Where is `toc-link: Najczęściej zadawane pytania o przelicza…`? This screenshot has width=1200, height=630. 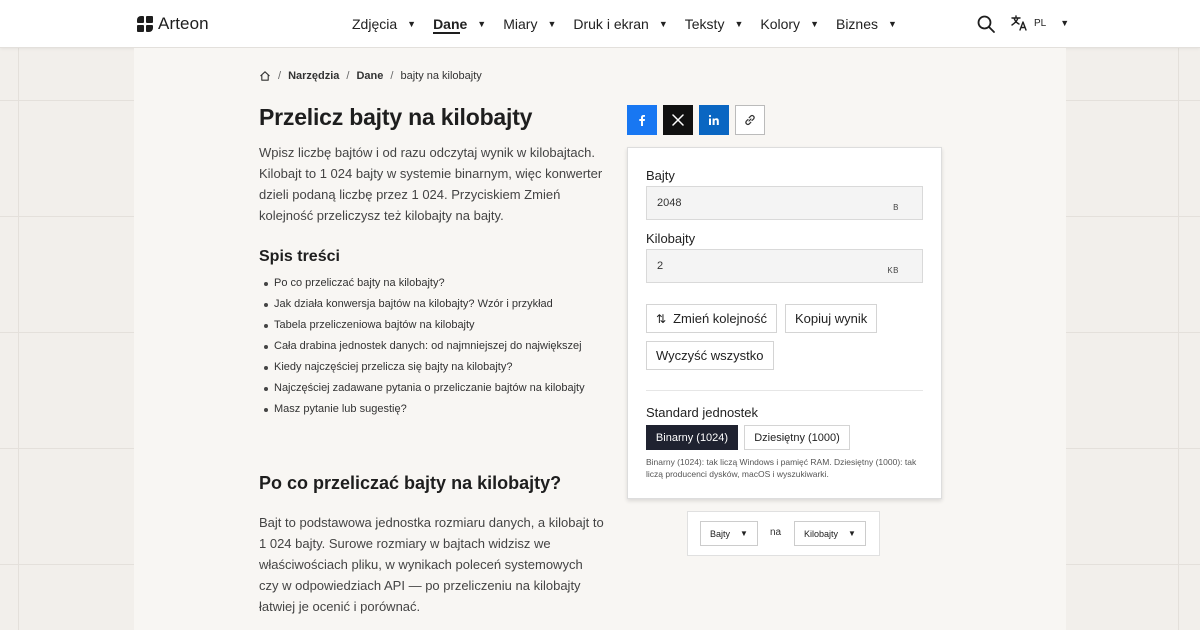
toc-link: Najczęściej zadawane pytania o przelicza… is located at coordinates (424, 392).